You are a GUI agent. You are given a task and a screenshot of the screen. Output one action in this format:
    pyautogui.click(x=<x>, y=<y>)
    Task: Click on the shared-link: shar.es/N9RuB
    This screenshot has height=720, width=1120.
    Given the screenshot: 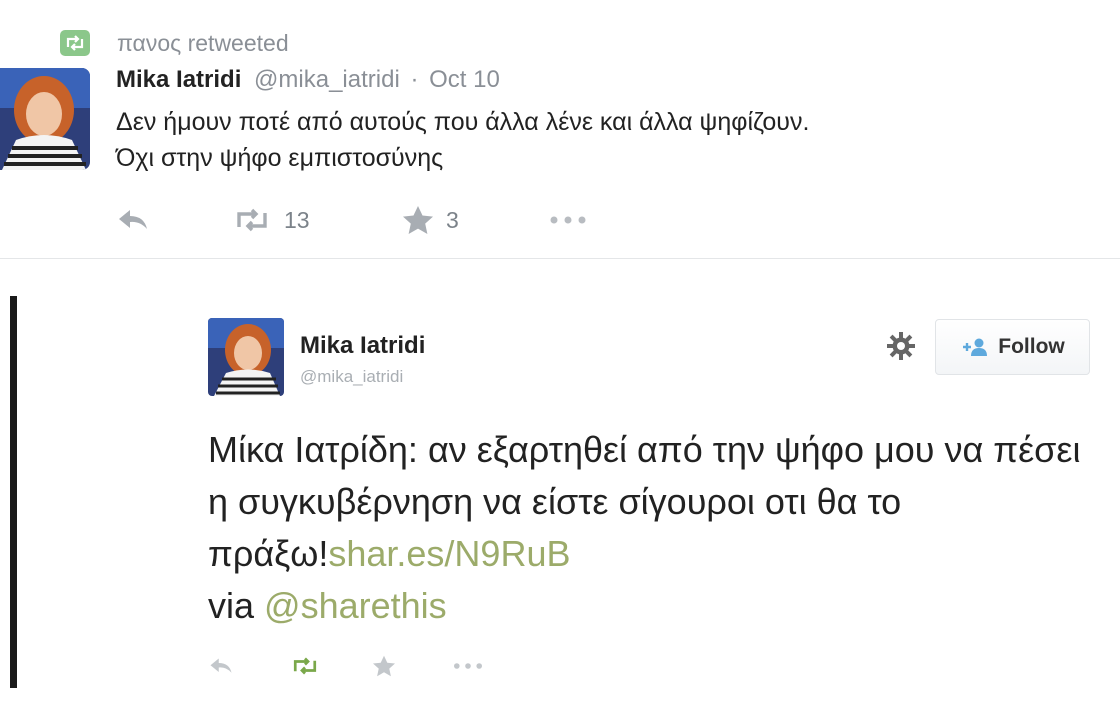 What is the action you would take?
    pyautogui.click(x=449, y=553)
    